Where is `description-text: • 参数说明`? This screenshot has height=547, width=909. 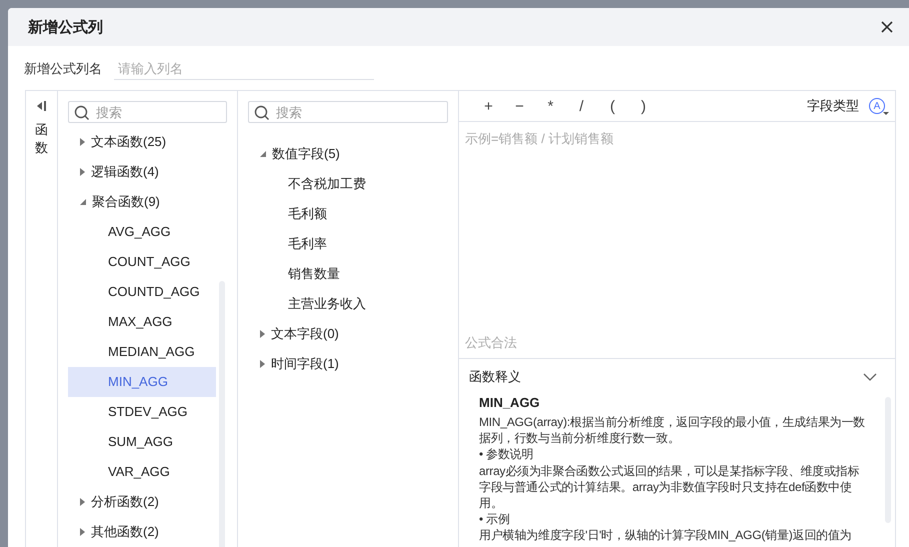
description-text: • 参数说明 is located at coordinates (506, 454).